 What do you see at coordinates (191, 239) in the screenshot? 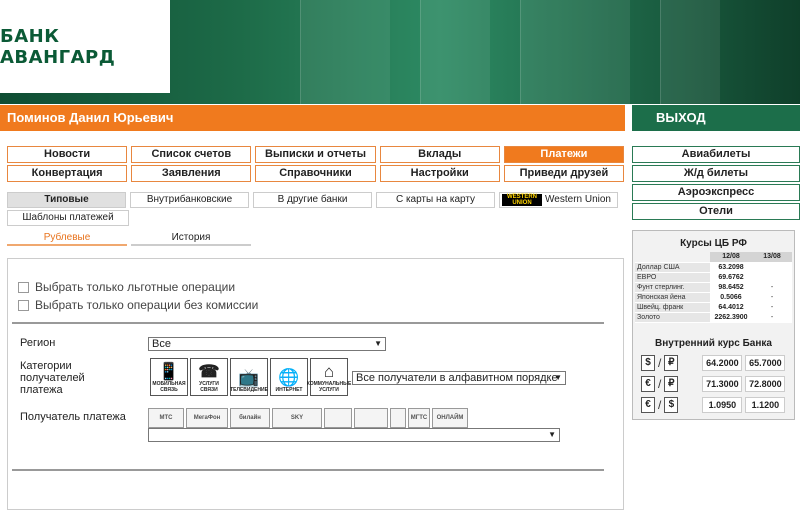
I see `tab-history: История` at bounding box center [191, 239].